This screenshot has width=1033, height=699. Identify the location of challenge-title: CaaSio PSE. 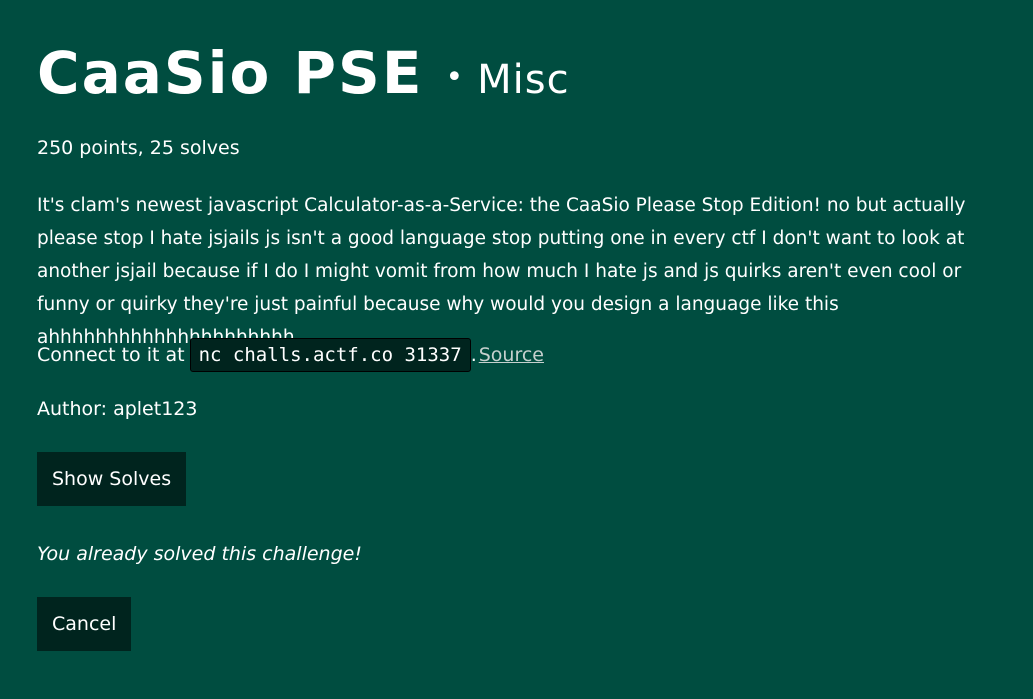
(230, 73).